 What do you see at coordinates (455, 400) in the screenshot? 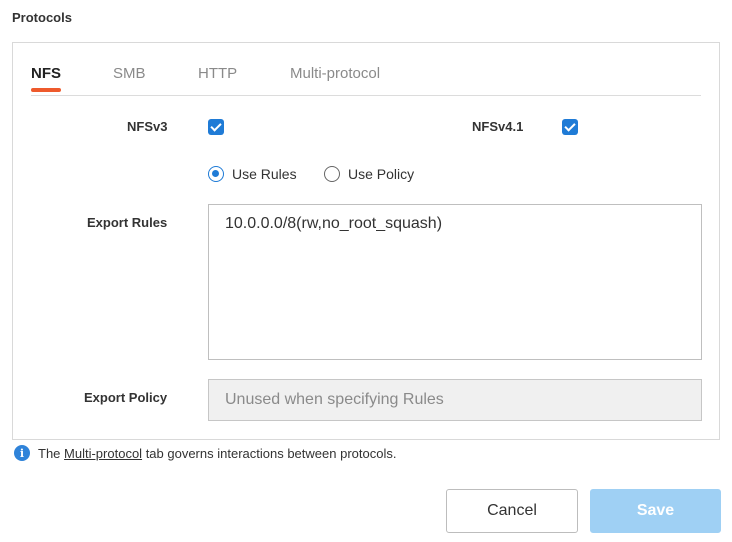
I see `export-policy-input` at bounding box center [455, 400].